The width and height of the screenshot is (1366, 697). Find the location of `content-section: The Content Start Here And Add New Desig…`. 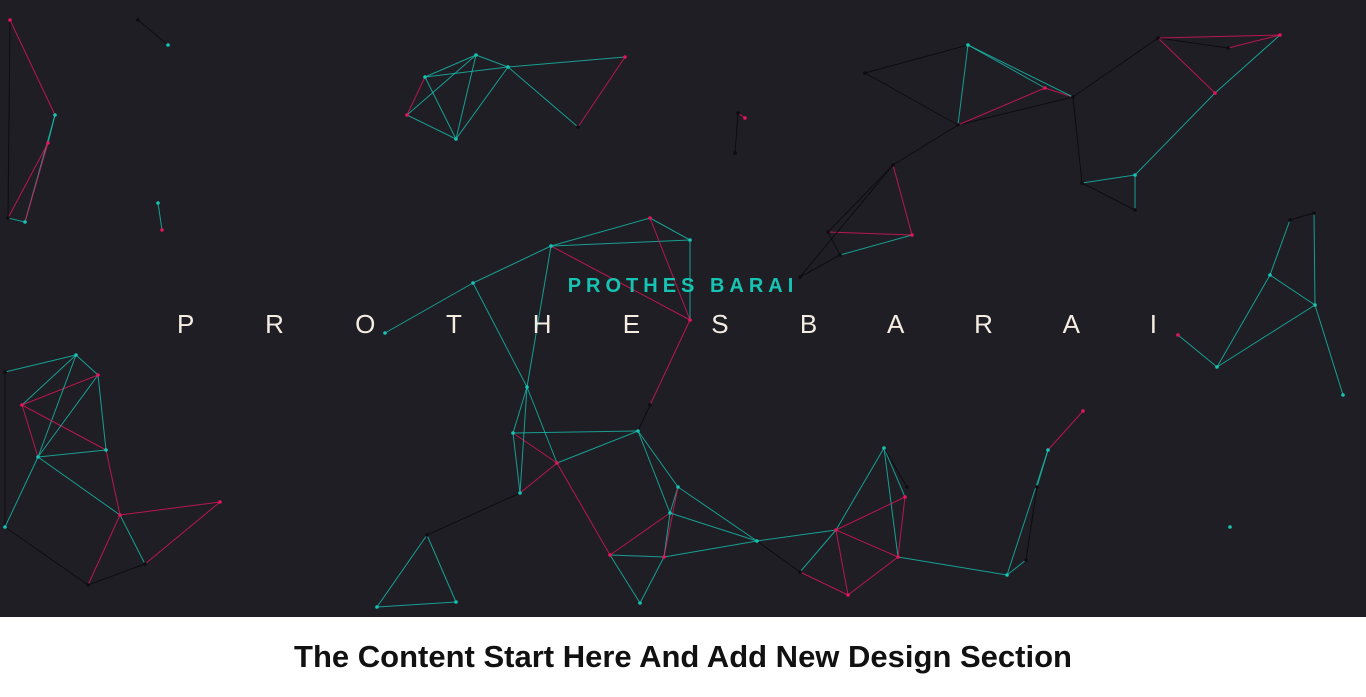

content-section: The Content Start Here And Add New Desig… is located at coordinates (683, 657).